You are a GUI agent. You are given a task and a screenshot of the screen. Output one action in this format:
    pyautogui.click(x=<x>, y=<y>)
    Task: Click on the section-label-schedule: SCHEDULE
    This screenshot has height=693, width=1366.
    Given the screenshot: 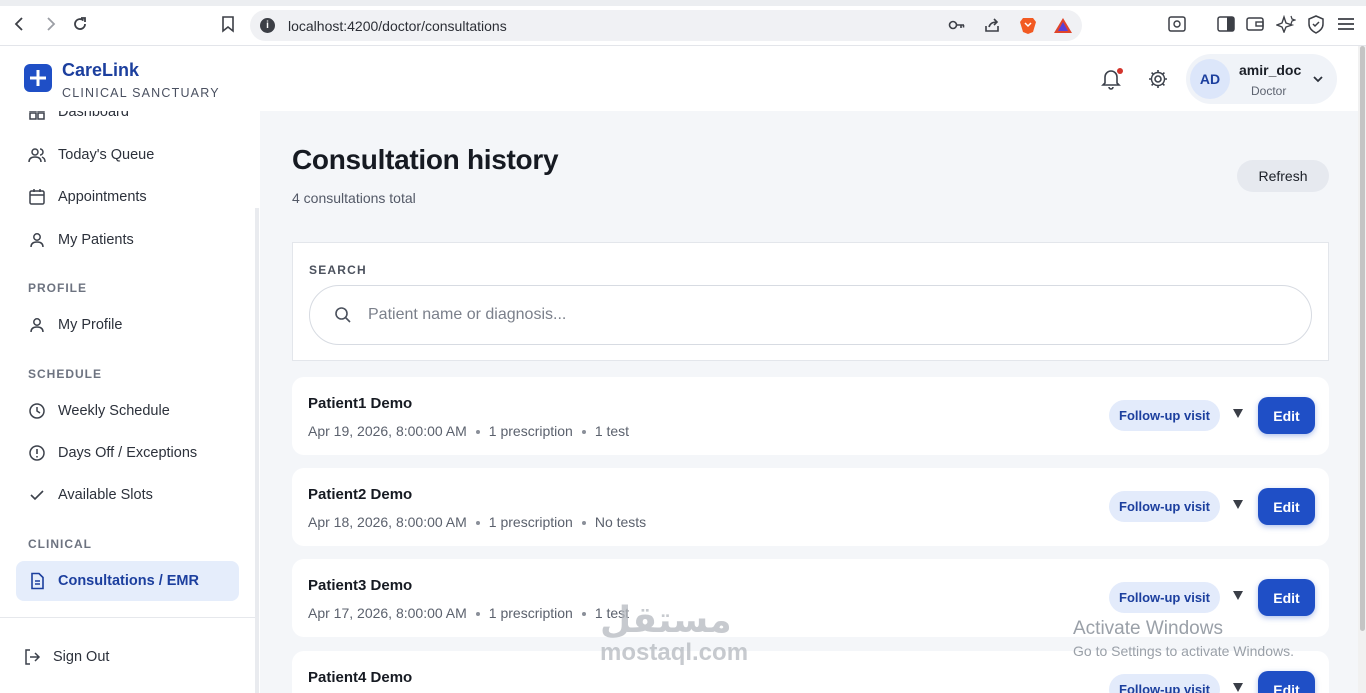 What is the action you would take?
    pyautogui.click(x=65, y=374)
    